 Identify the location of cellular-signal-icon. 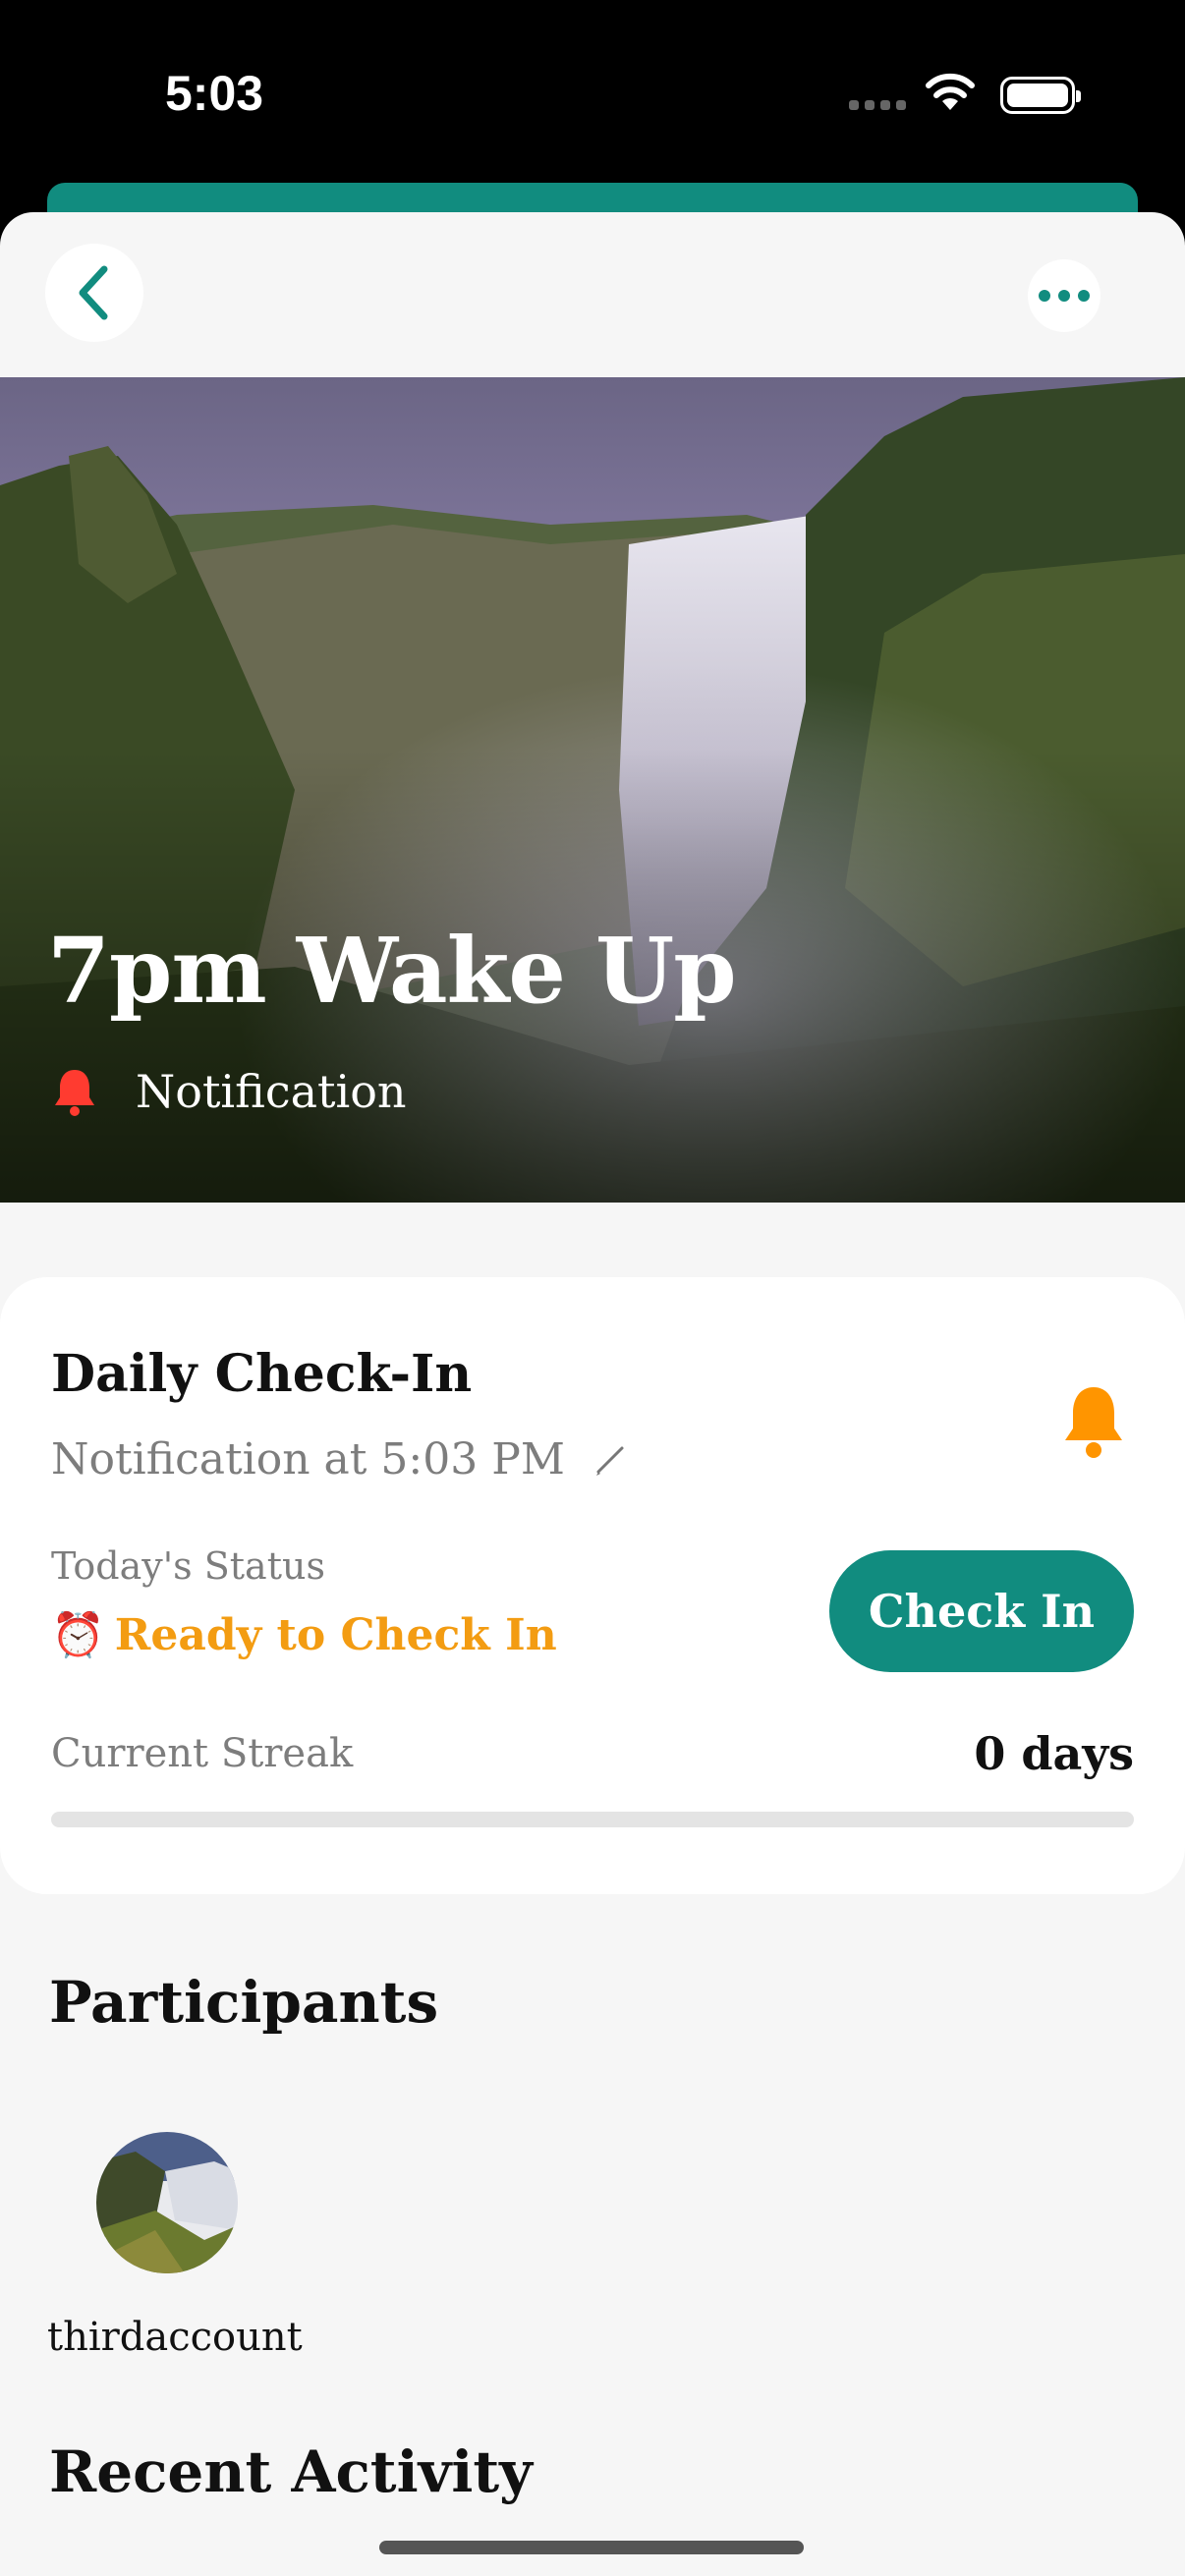
(878, 105).